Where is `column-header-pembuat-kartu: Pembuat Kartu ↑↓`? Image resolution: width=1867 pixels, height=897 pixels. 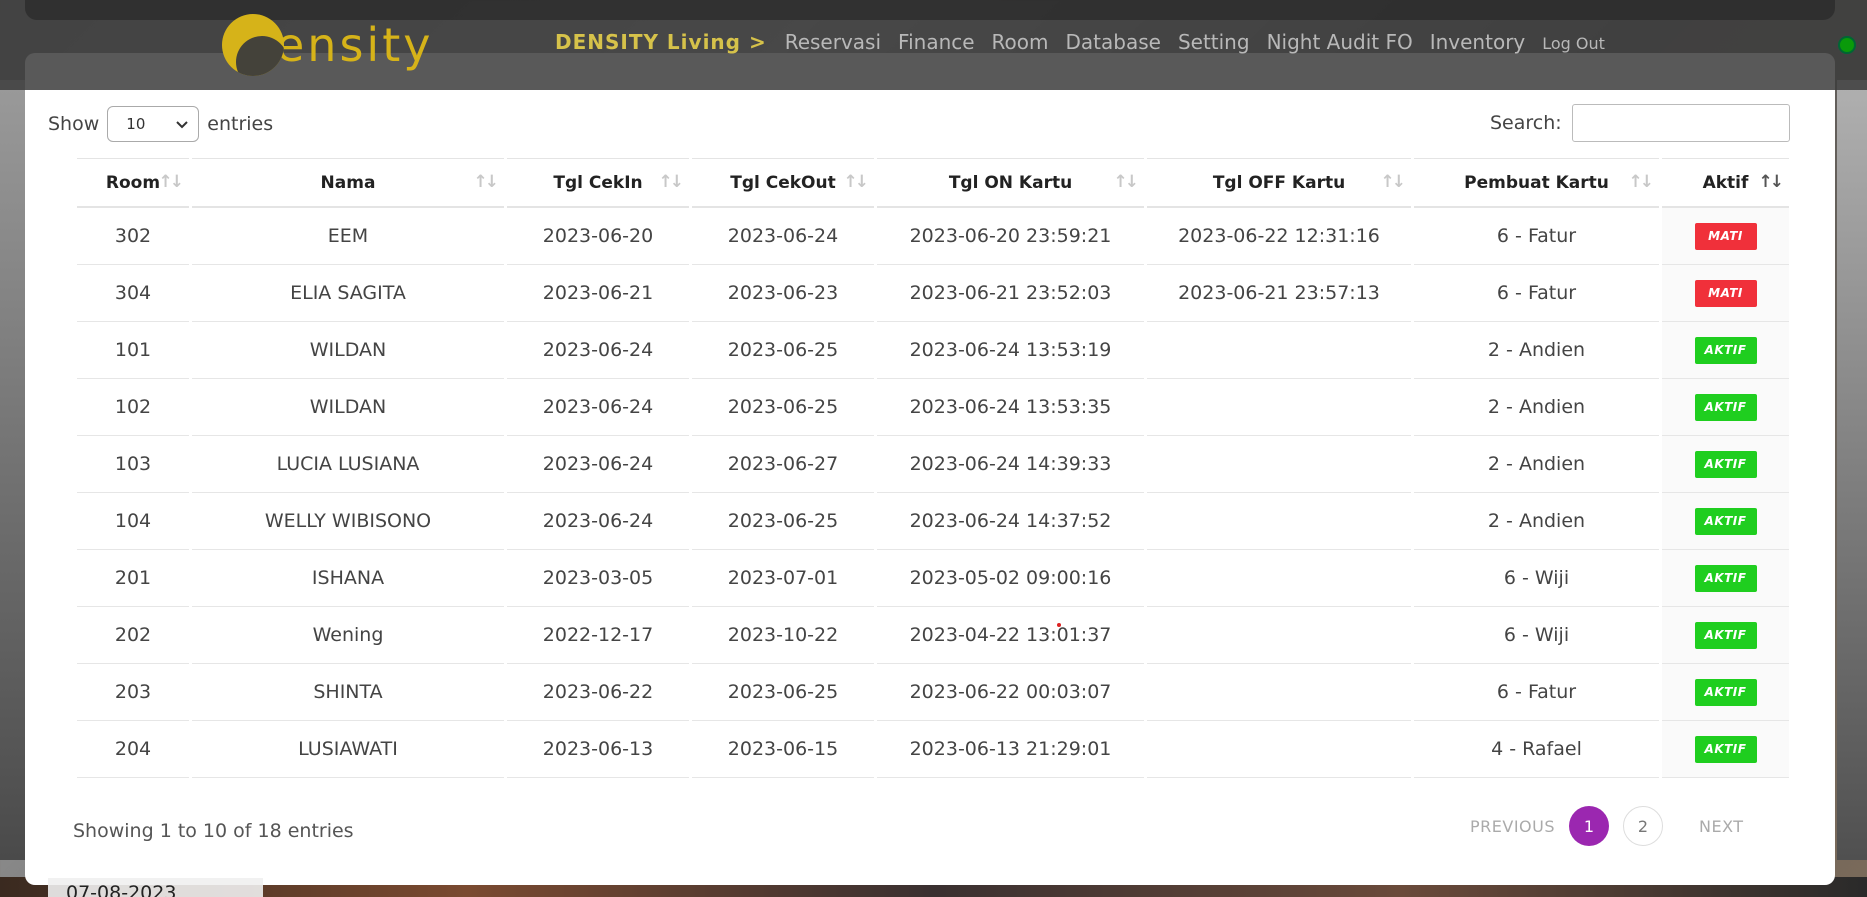 column-header-pembuat-kartu: Pembuat Kartu ↑↓ is located at coordinates (1536, 183).